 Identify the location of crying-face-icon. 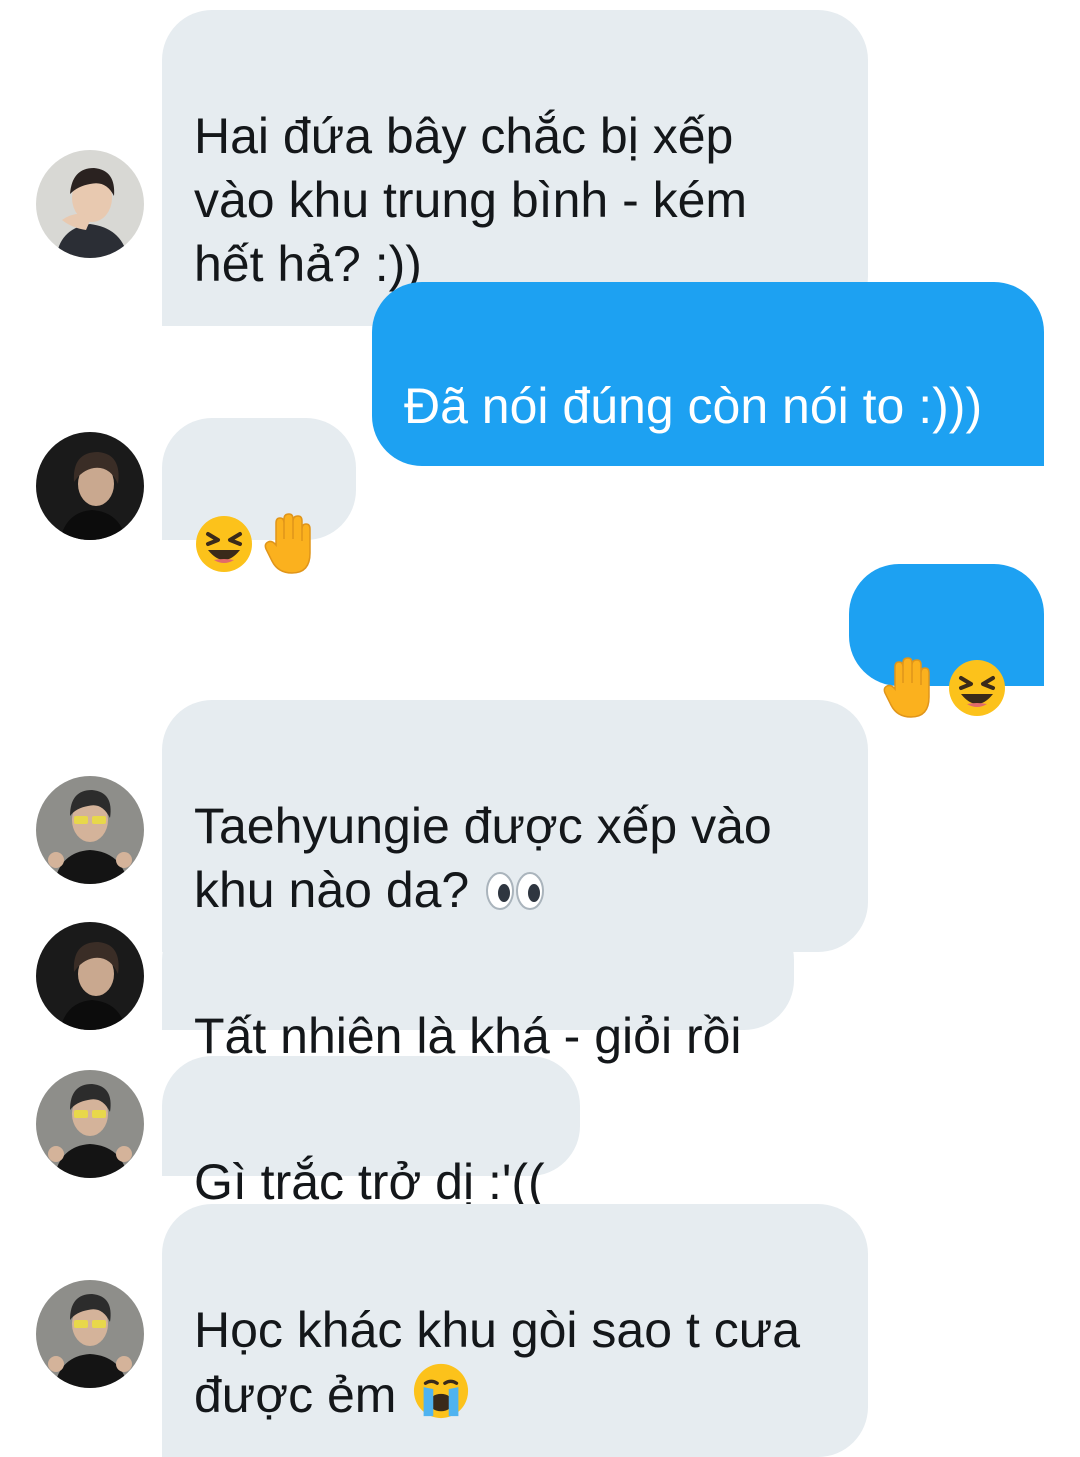
(433, 1393).